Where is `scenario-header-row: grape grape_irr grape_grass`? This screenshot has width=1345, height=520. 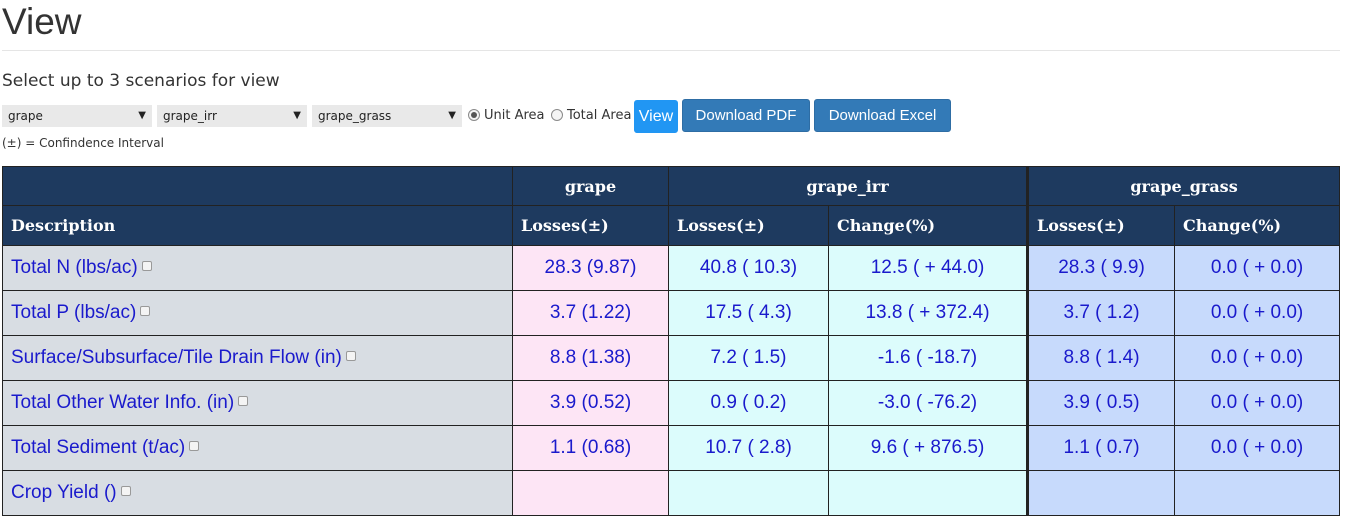
scenario-header-row: grape grape_irr grape_grass is located at coordinates (671, 186).